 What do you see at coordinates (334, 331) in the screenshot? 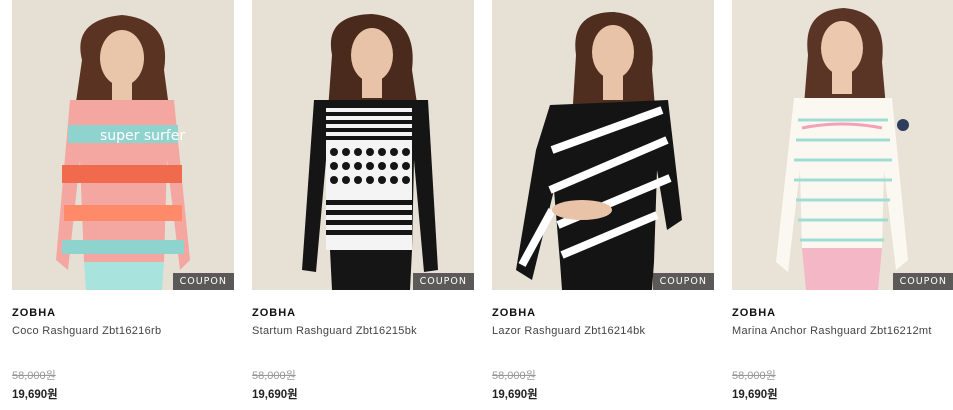
I see `product-name: Startum Rashguard Zbt16215bk` at bounding box center [334, 331].